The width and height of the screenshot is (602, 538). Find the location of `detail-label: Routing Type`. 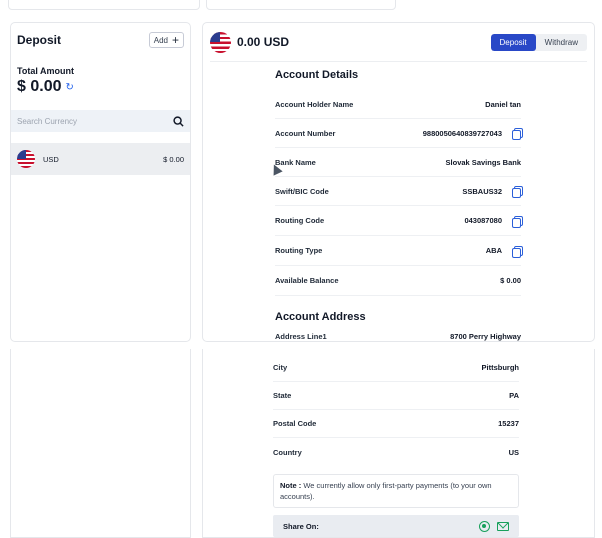

detail-label: Routing Type is located at coordinates (299, 250).